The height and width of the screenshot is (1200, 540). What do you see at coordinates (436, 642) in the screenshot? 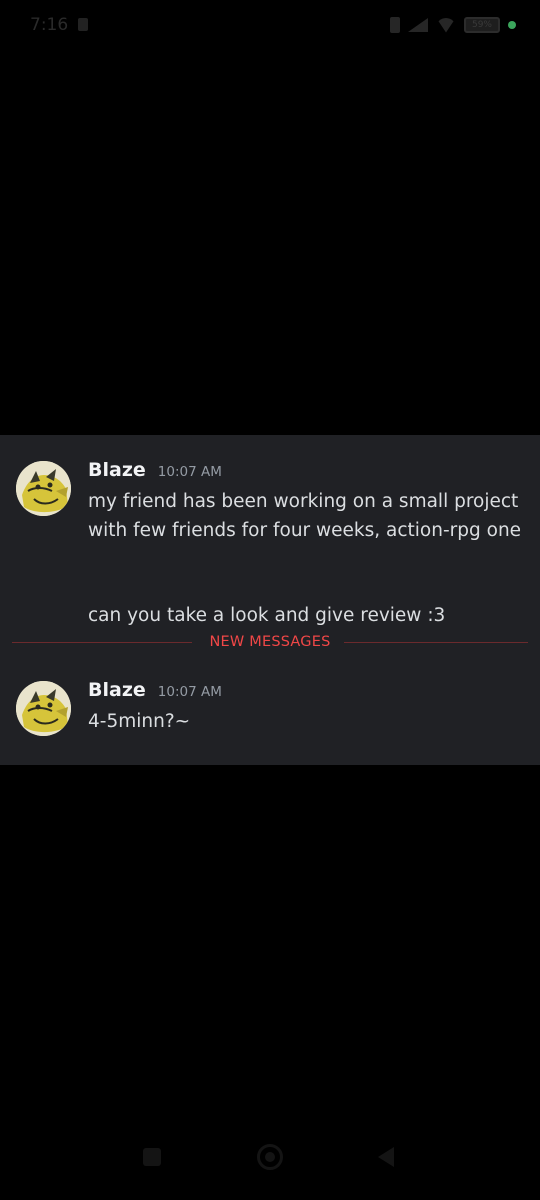
I see `divider-line` at bounding box center [436, 642].